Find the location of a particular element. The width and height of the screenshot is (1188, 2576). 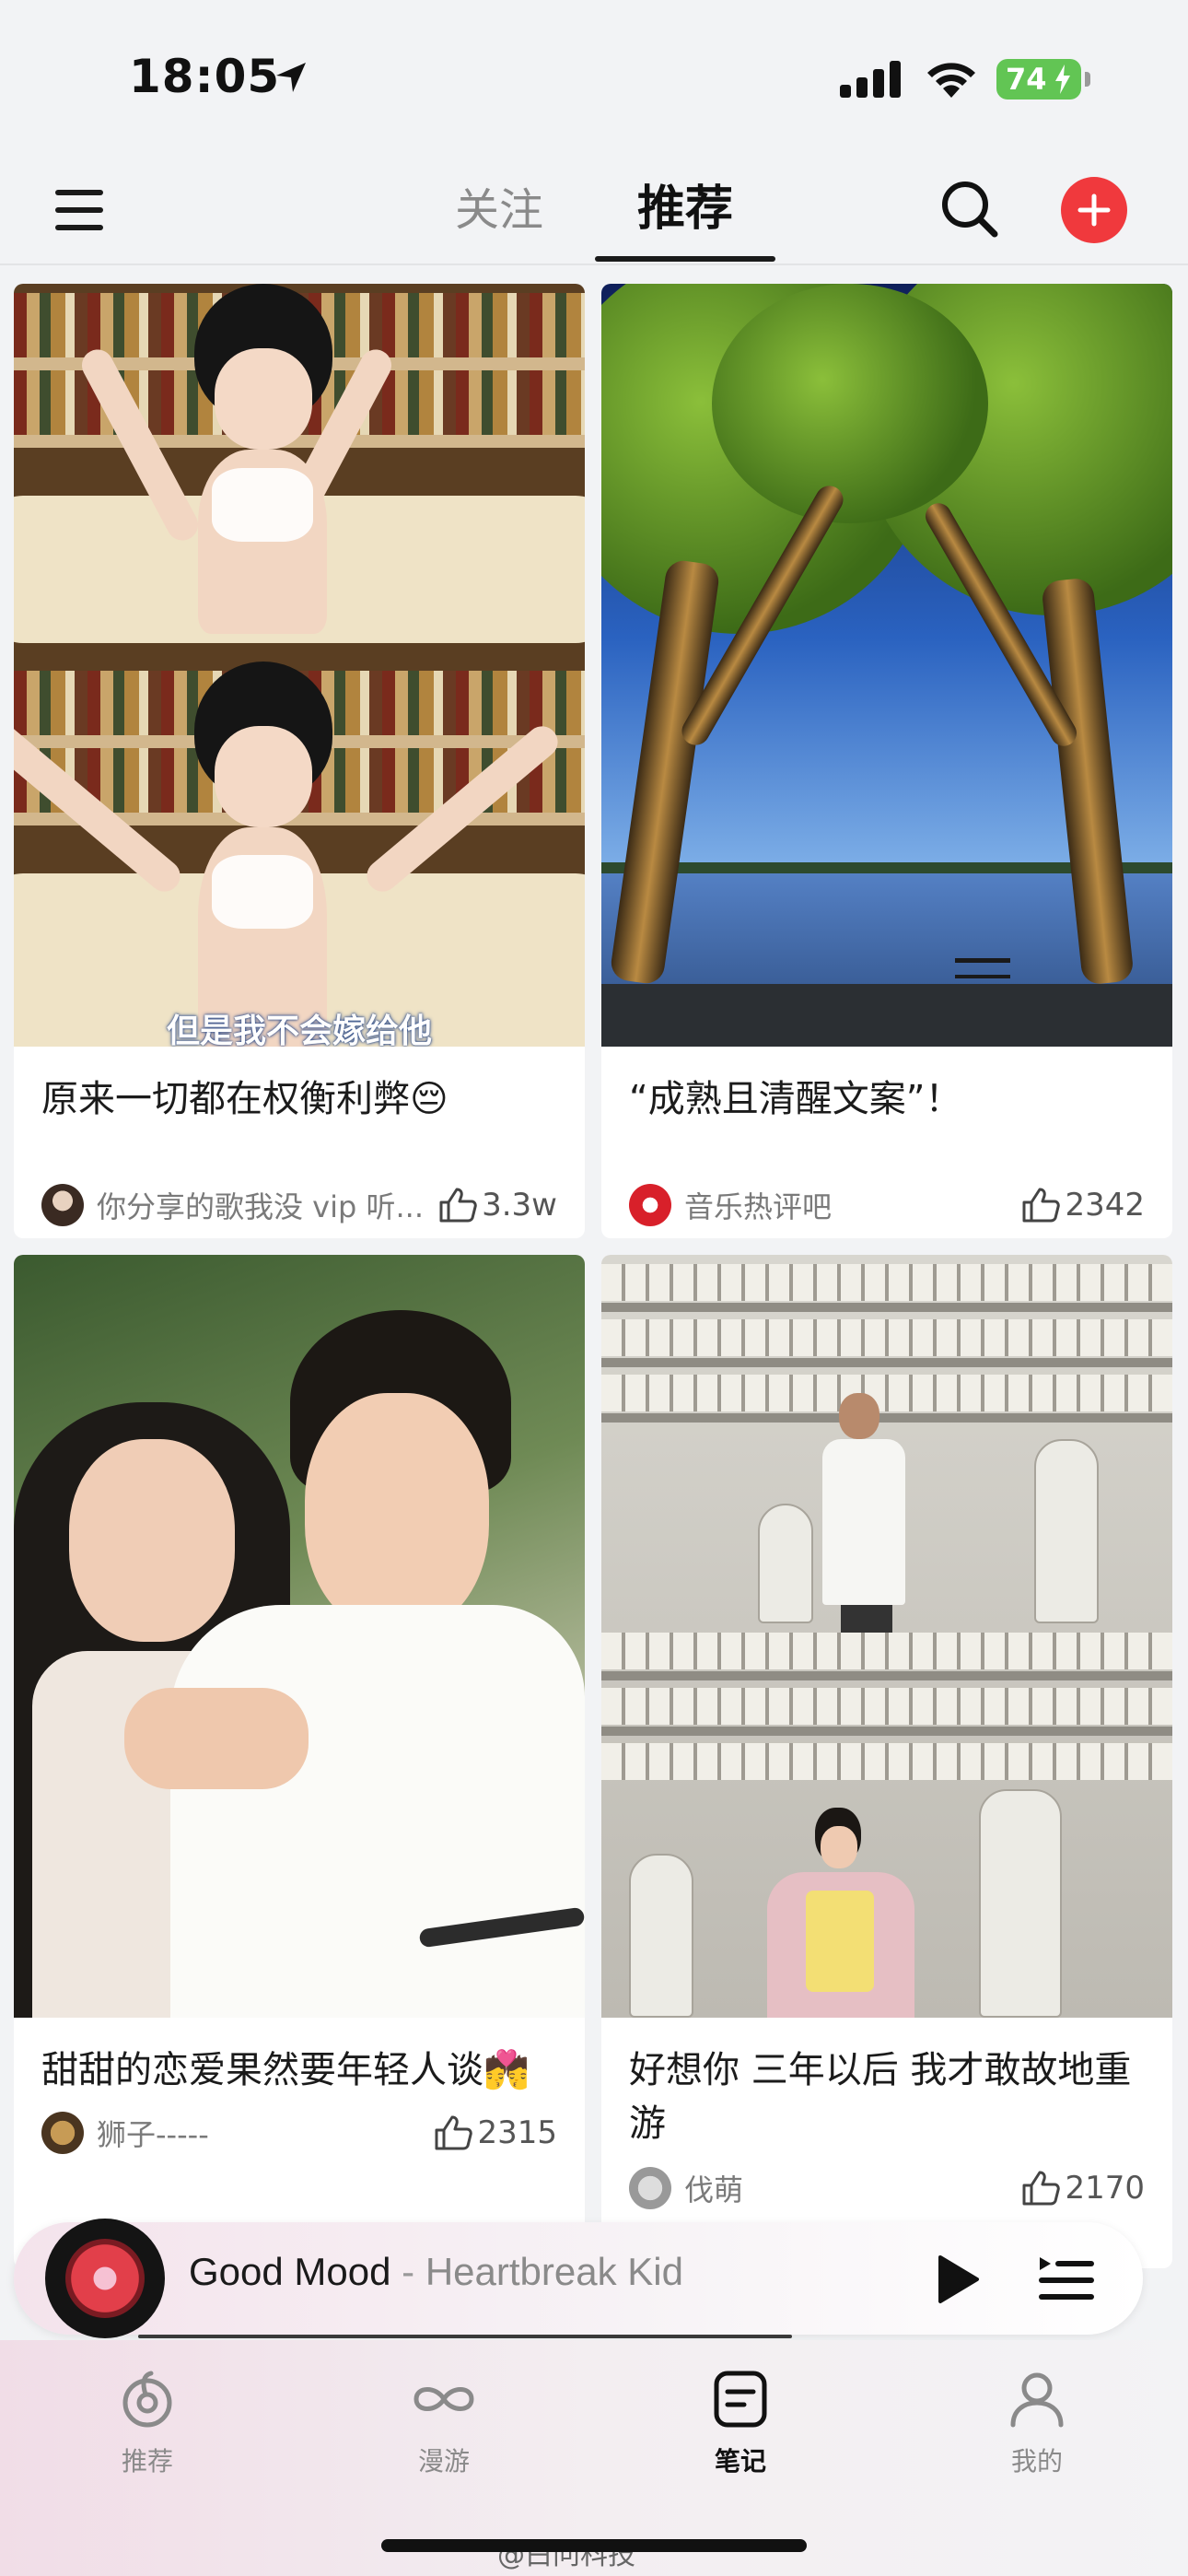

play-icon is located at coordinates (957, 2279).